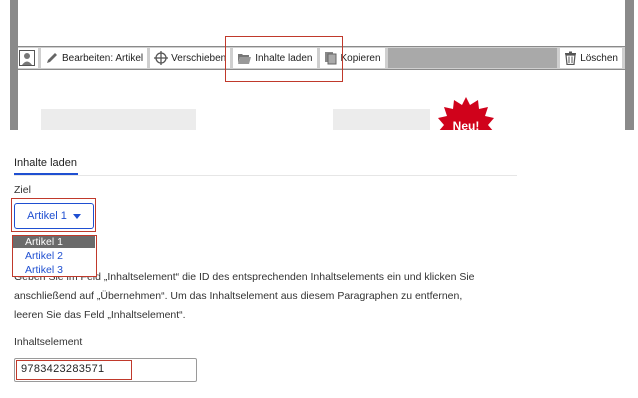 This screenshot has height=398, width=638. I want to click on tabs-divider, so click(265, 175).